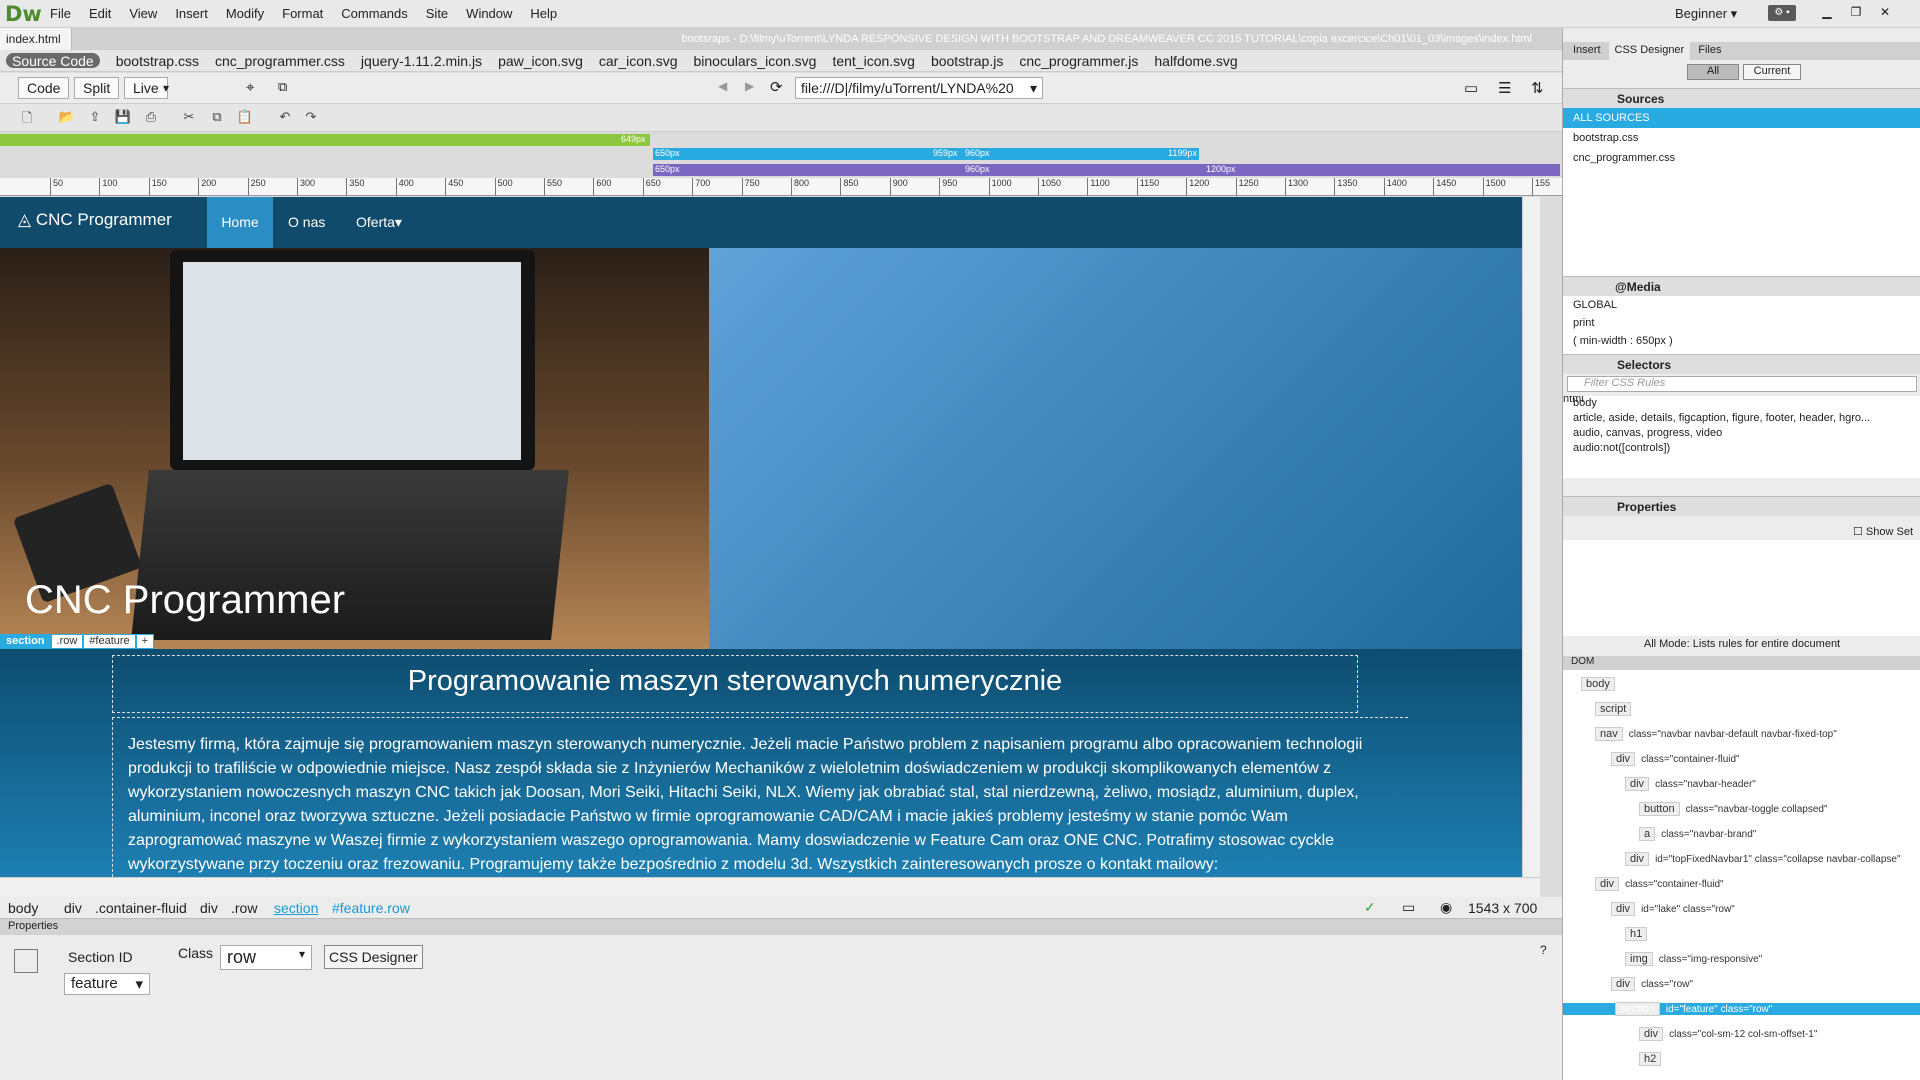 The height and width of the screenshot is (1080, 1920). Describe the element at coordinates (379, 222) in the screenshot. I see `nav-oferta: Oferta▾` at that location.